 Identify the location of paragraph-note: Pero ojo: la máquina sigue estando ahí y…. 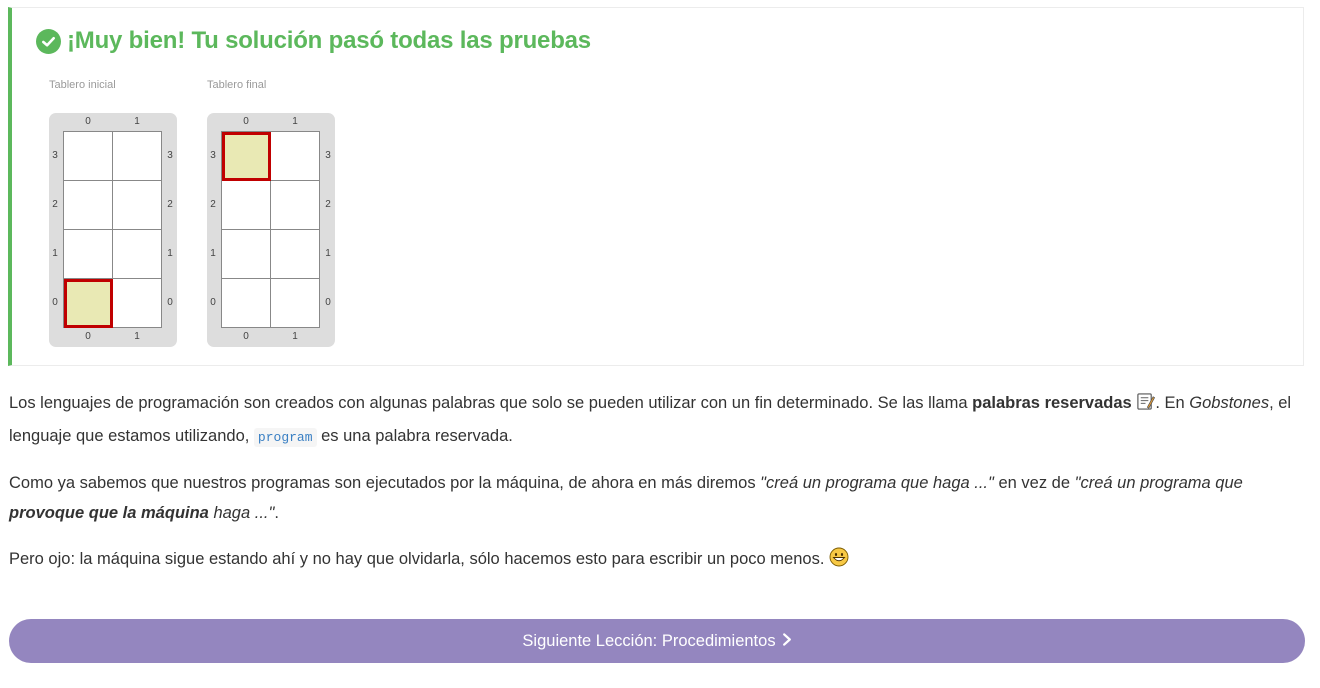
(657, 560).